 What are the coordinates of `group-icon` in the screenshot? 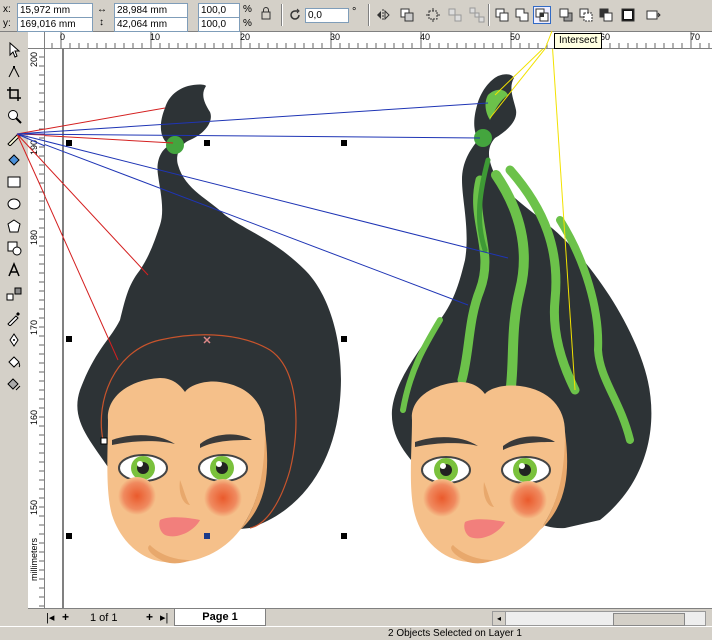 It's located at (407, 15).